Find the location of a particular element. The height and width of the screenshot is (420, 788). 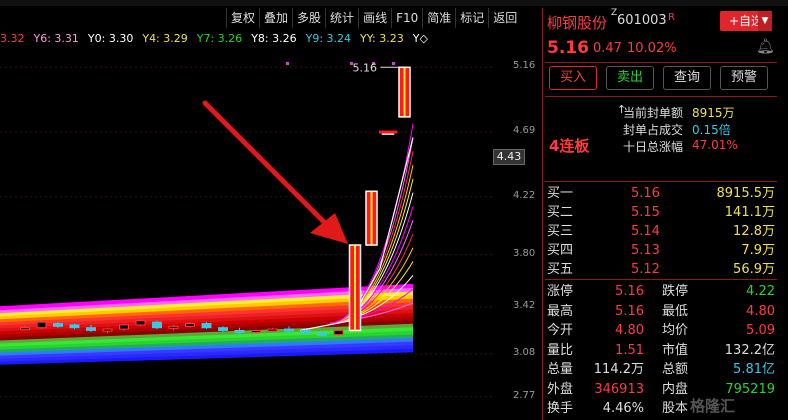

current-price-marker: 4.43 is located at coordinates (509, 157).